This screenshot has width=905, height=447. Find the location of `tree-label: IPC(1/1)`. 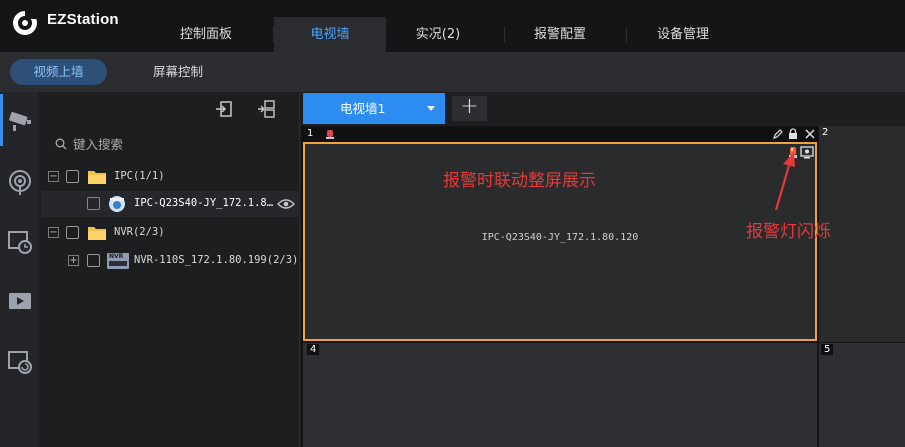

tree-label: IPC(1/1) is located at coordinates (139, 176).